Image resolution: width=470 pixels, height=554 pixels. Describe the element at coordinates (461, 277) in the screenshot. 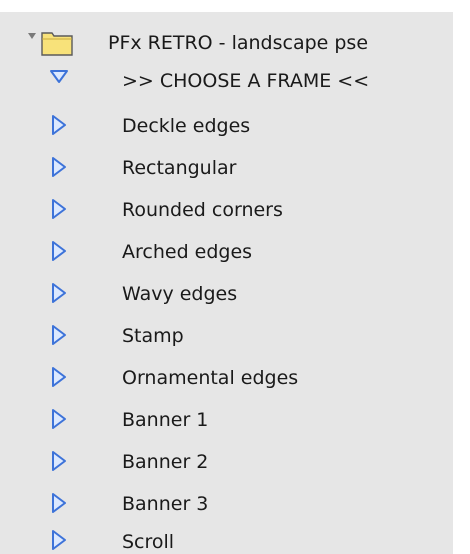

I see `scroll-gutter` at that location.